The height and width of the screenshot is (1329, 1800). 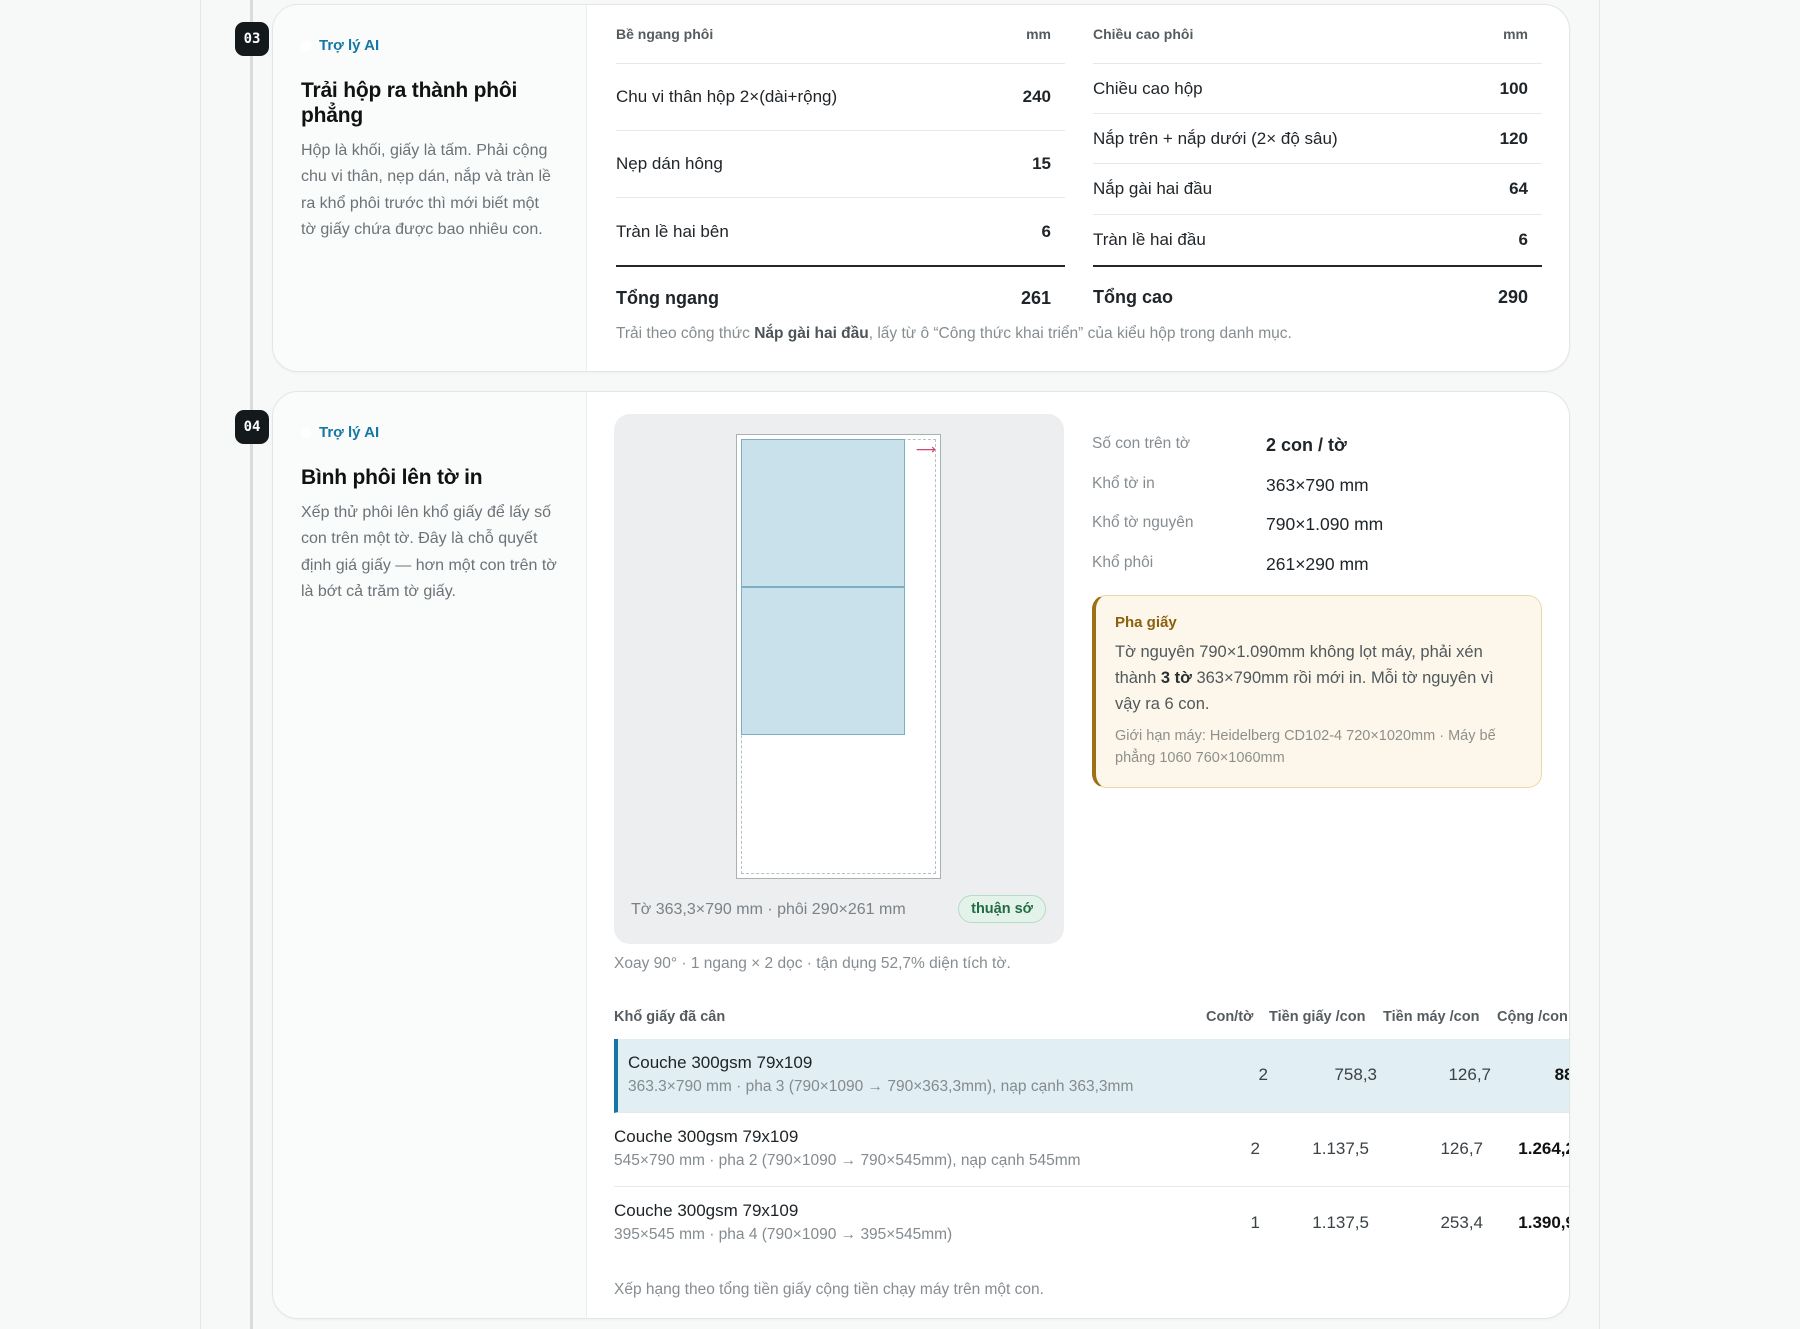 What do you see at coordinates (1002, 909) in the screenshot?
I see `grain-status-badge: thuận sớ` at bounding box center [1002, 909].